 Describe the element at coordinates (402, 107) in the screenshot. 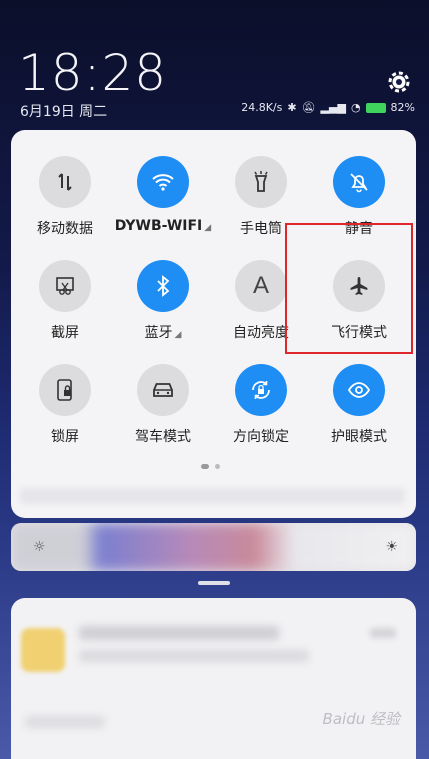

I see `battery-percent: 82%` at that location.